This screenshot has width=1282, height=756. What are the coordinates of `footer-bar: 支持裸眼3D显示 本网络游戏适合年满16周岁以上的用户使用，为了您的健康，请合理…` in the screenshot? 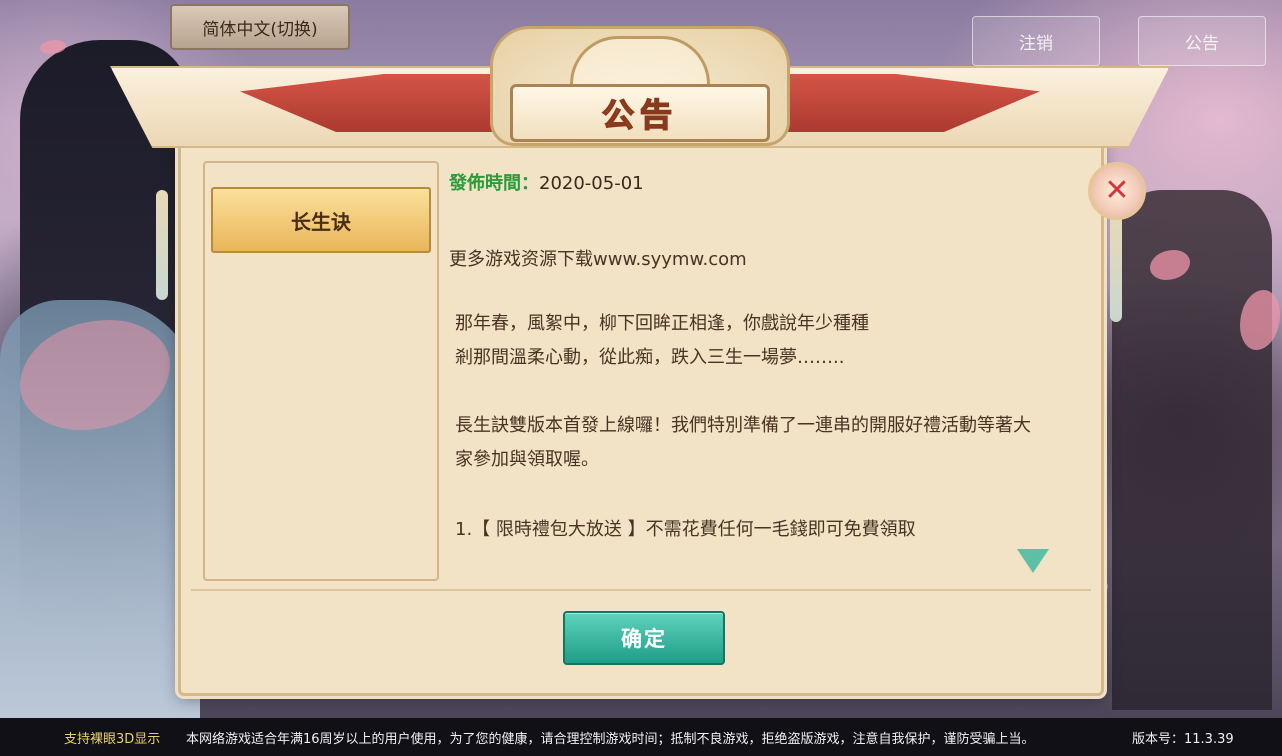 It's located at (641, 737).